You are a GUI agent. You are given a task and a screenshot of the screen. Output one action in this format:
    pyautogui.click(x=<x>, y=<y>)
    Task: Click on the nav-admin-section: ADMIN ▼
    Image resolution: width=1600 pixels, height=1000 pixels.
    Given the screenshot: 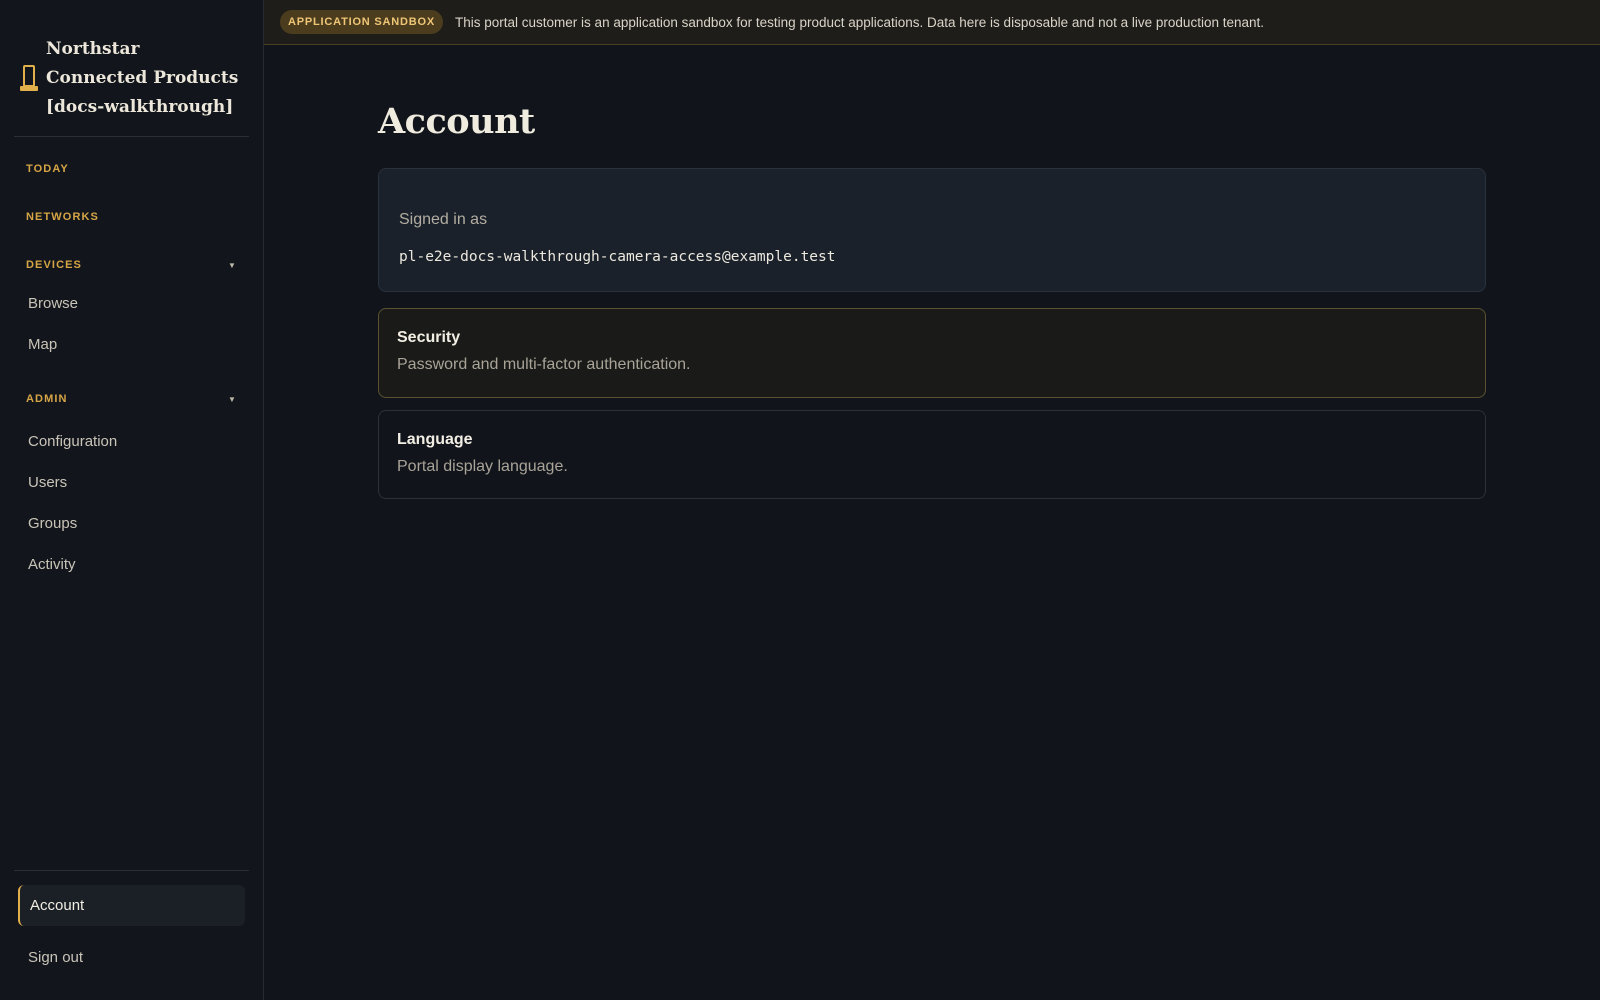 What is the action you would take?
    pyautogui.click(x=131, y=399)
    